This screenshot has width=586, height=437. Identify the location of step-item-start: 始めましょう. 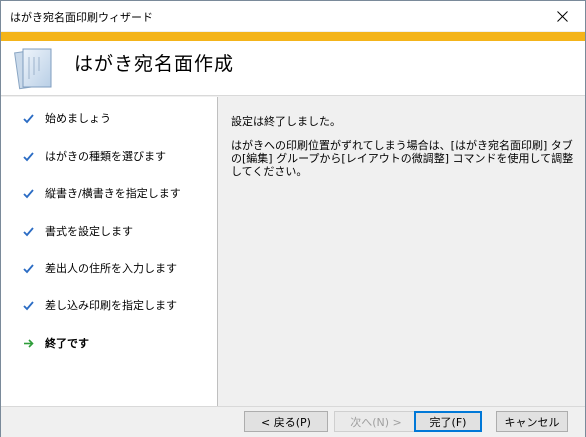
(66, 118).